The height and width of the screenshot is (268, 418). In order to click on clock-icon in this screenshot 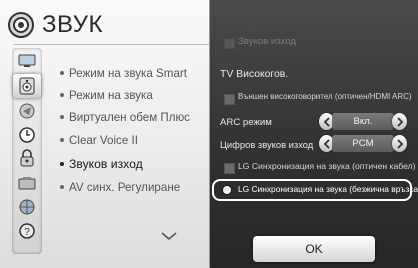, I will do `click(27, 135)`.